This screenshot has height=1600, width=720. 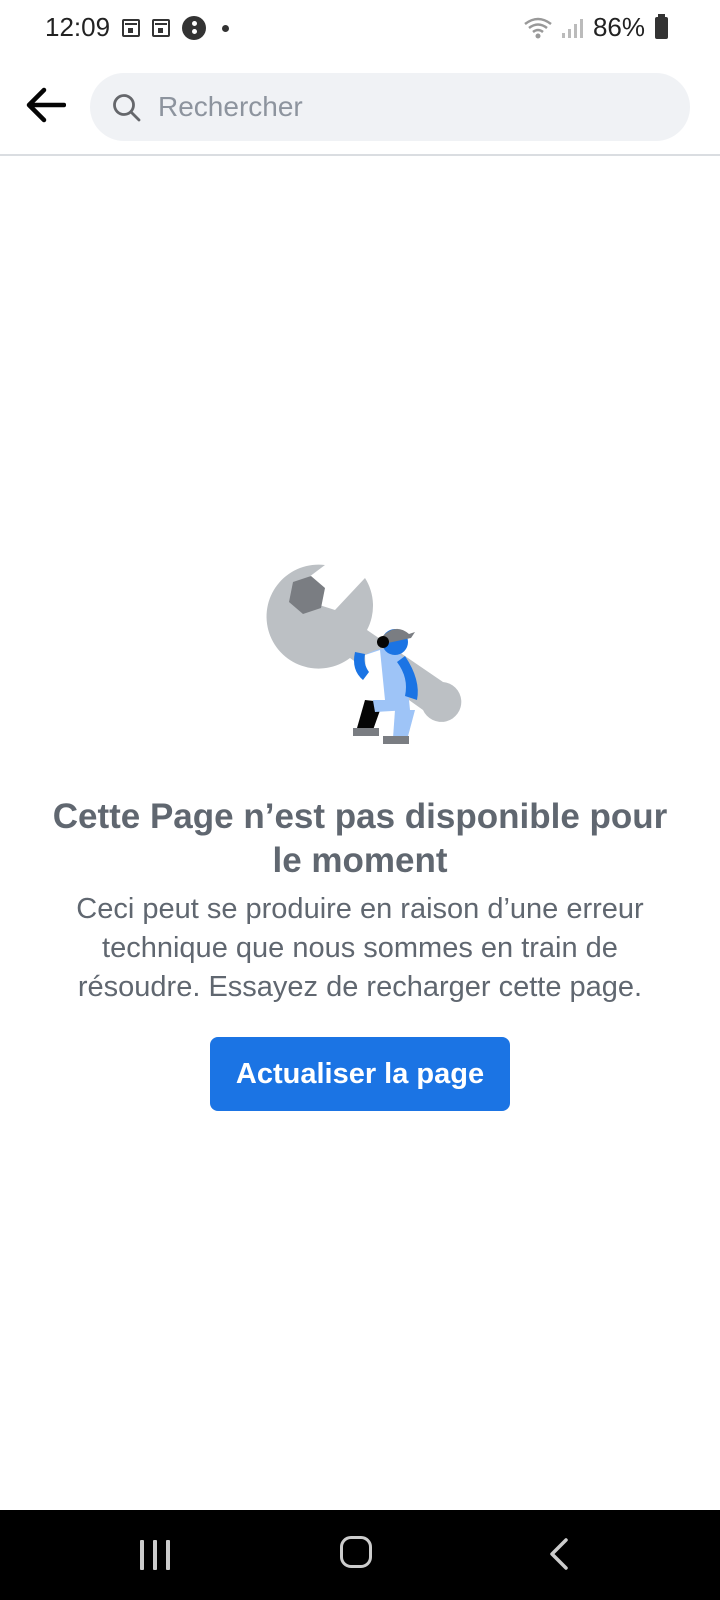 What do you see at coordinates (175, 28) in the screenshot?
I see `notification-icons` at bounding box center [175, 28].